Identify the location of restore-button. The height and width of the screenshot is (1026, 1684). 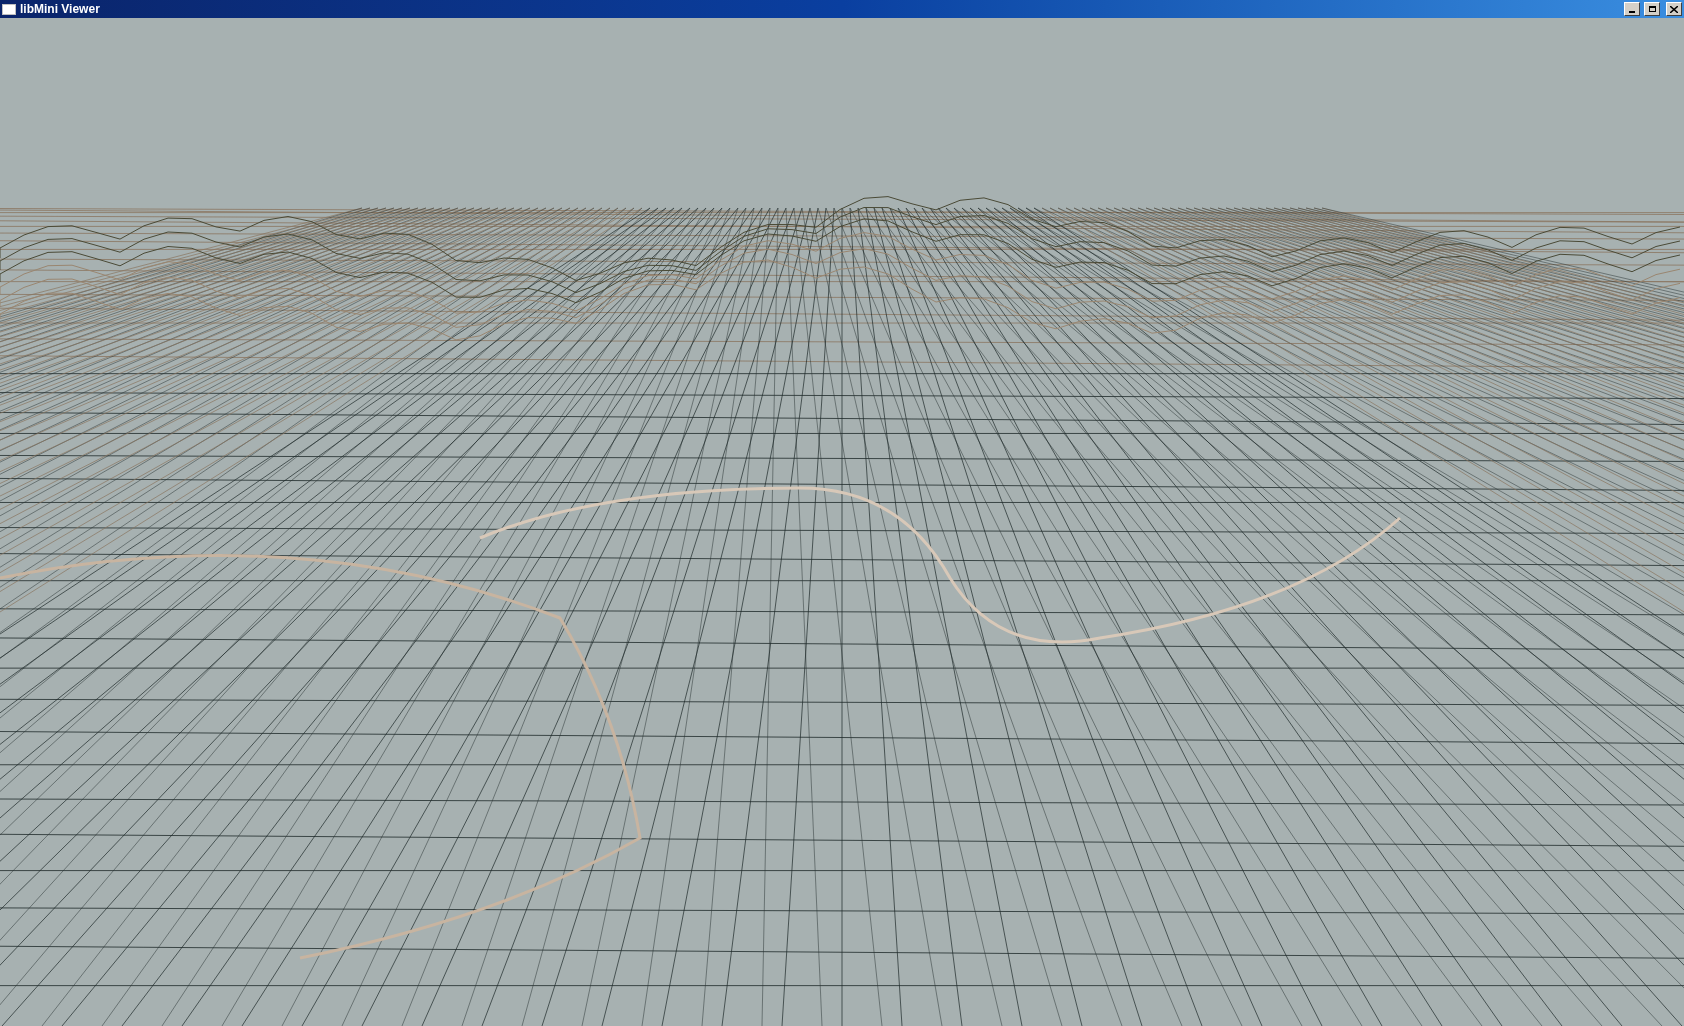
(1652, 9).